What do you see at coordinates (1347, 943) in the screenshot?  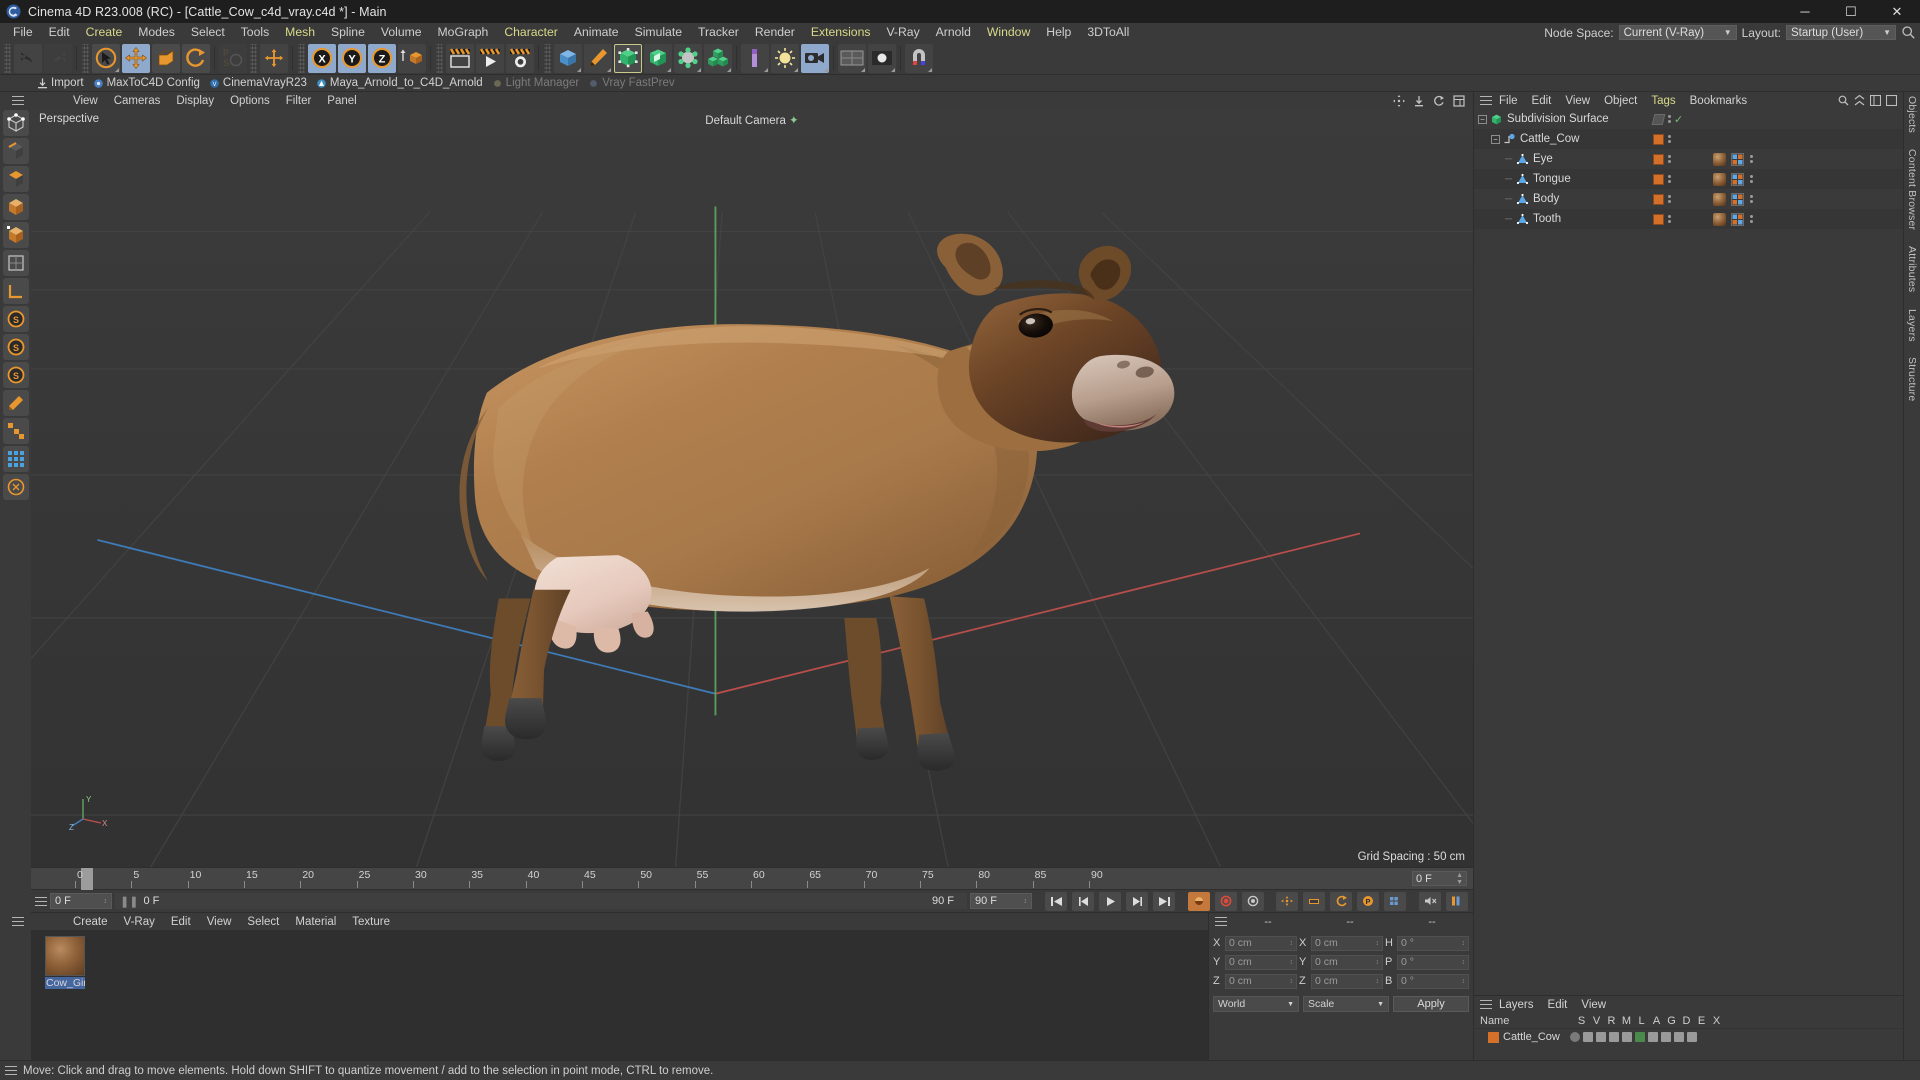 I see `coord-size-x-field: 0 cm ↕` at bounding box center [1347, 943].